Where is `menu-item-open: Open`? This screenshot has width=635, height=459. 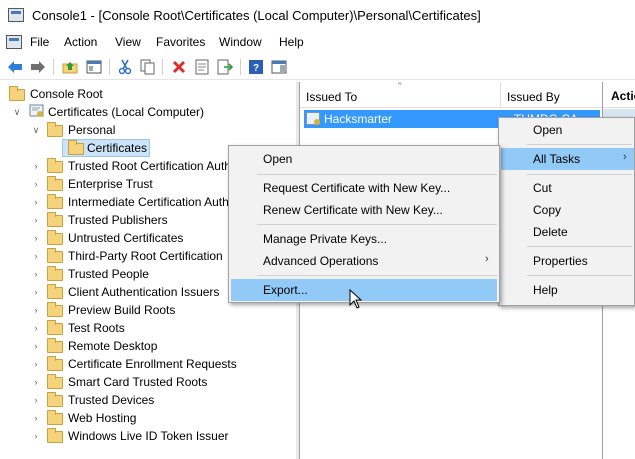 menu-item-open: Open is located at coordinates (567, 130).